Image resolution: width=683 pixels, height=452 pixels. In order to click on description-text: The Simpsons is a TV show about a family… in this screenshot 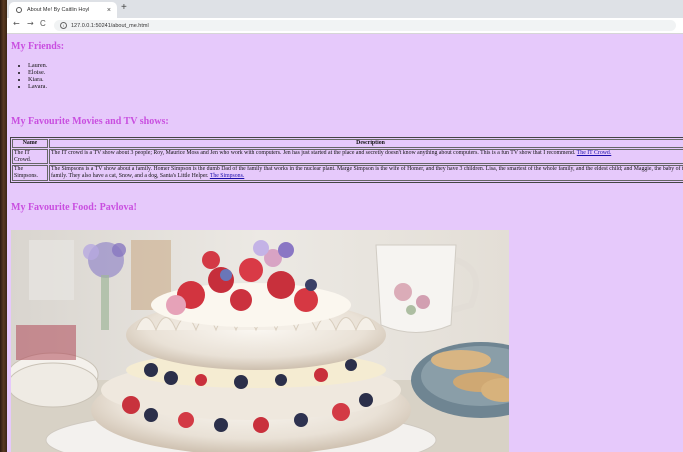, I will do `click(367, 173)`.